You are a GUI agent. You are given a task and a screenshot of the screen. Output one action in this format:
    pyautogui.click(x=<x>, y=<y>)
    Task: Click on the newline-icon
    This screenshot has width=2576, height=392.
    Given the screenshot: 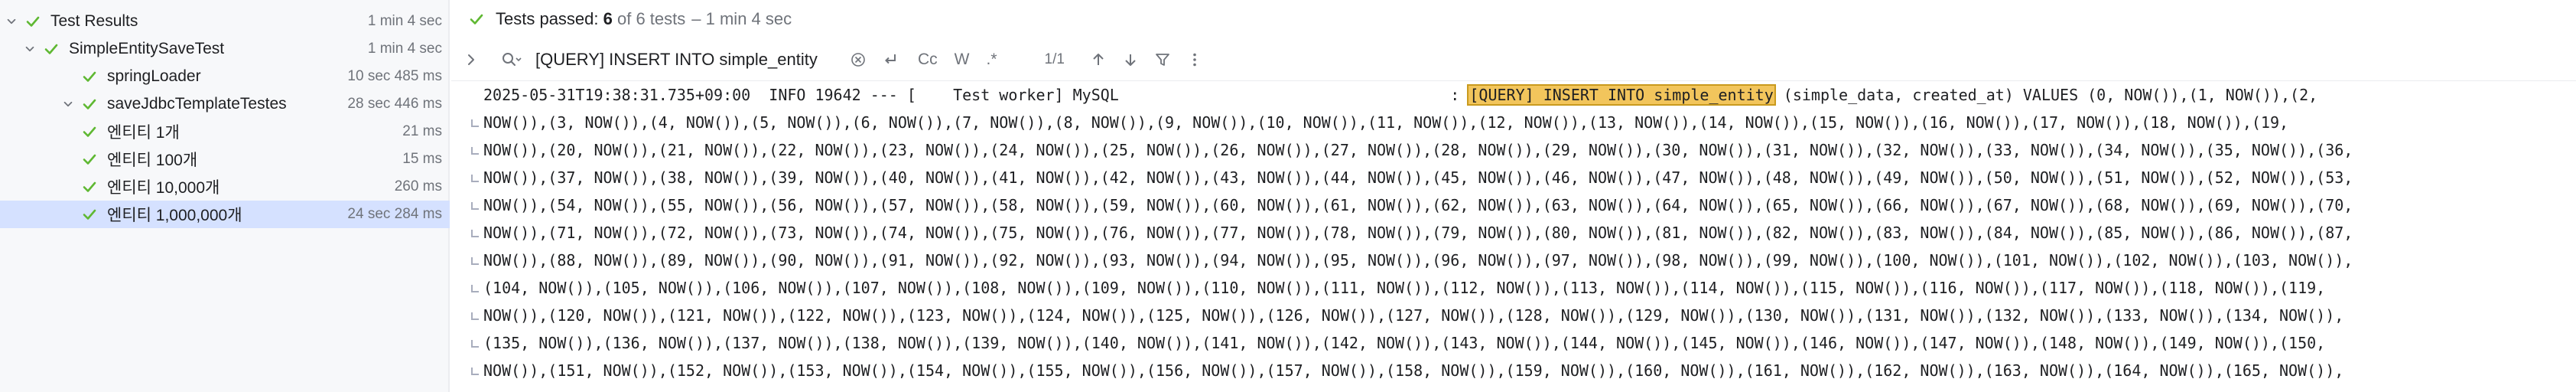 What is the action you would take?
    pyautogui.click(x=890, y=59)
    